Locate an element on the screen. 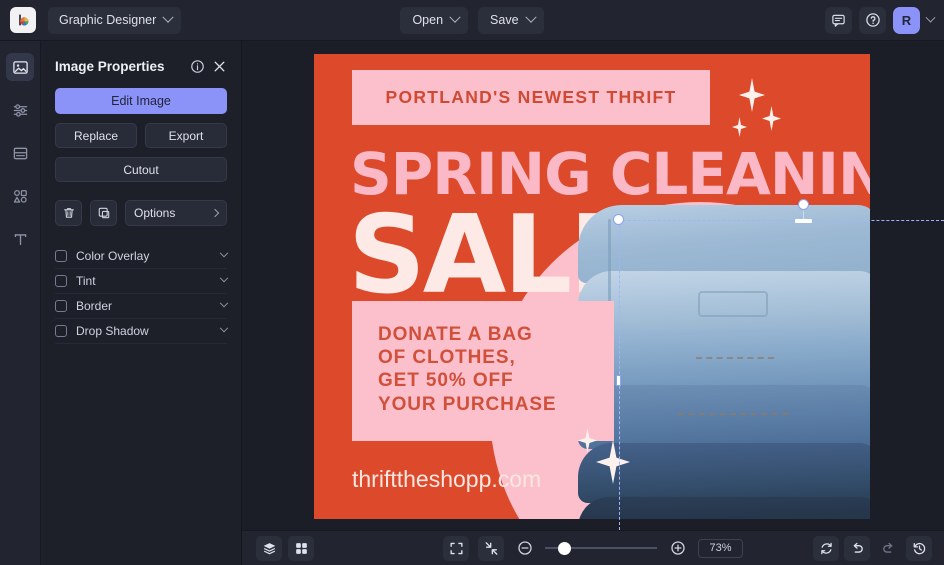 This screenshot has height=565, width=944. zoom-controls: 73% is located at coordinates (593, 548).